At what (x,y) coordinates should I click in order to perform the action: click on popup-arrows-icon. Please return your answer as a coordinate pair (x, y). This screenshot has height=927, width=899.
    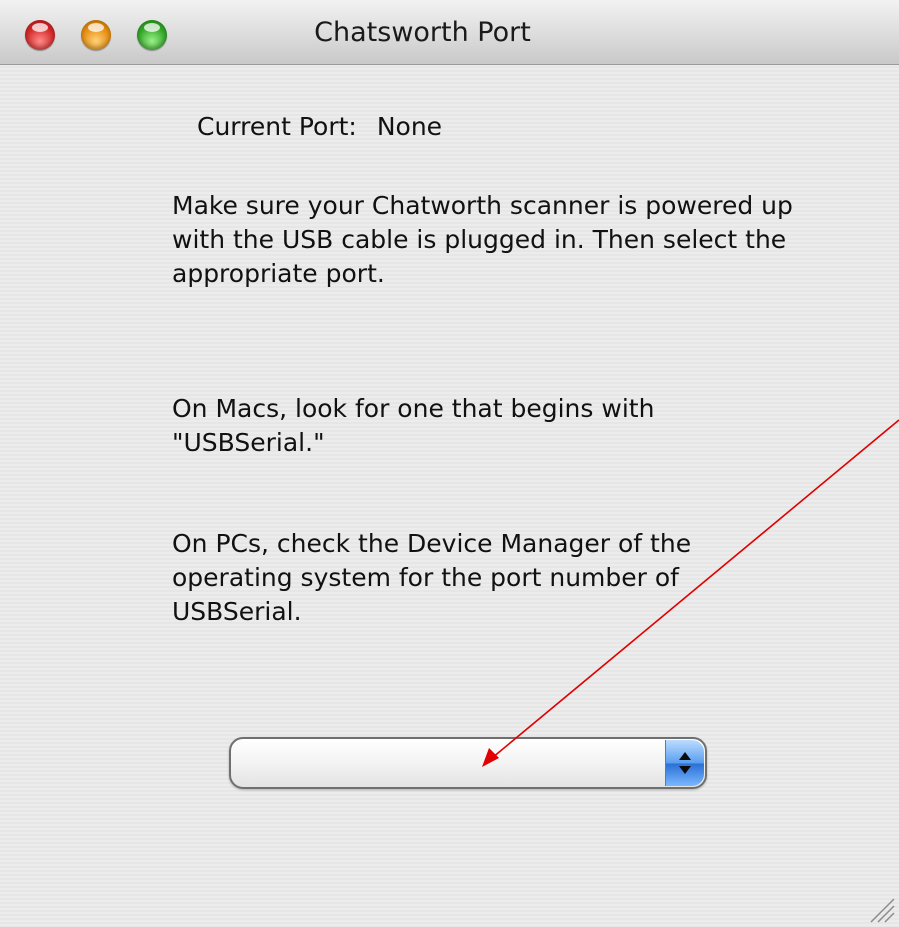
    Looking at the image, I should click on (684, 763).